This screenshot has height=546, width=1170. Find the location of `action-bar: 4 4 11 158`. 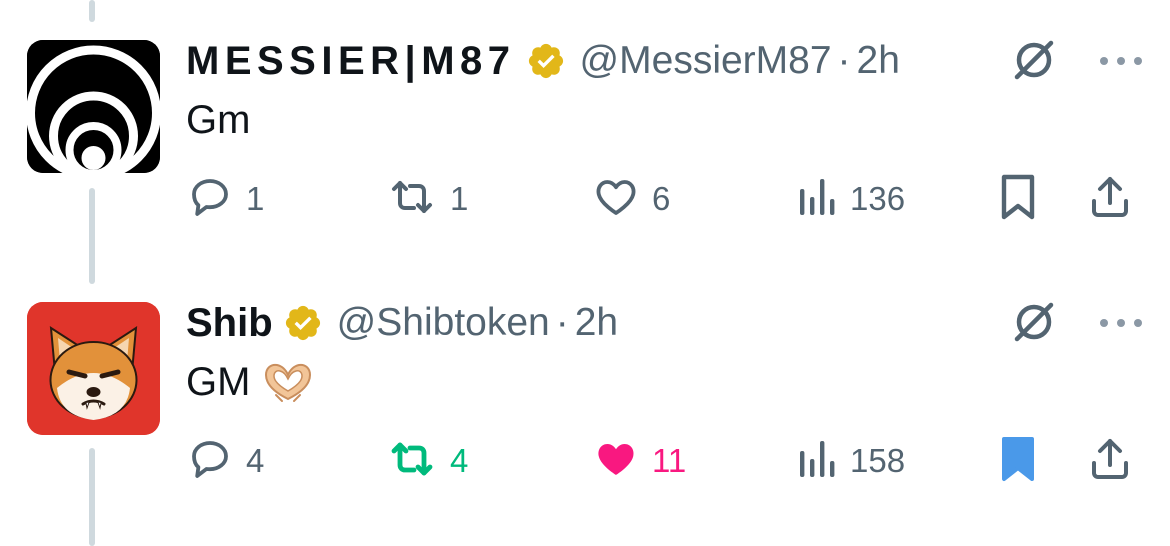

action-bar: 4 4 11 158 is located at coordinates (666, 461).